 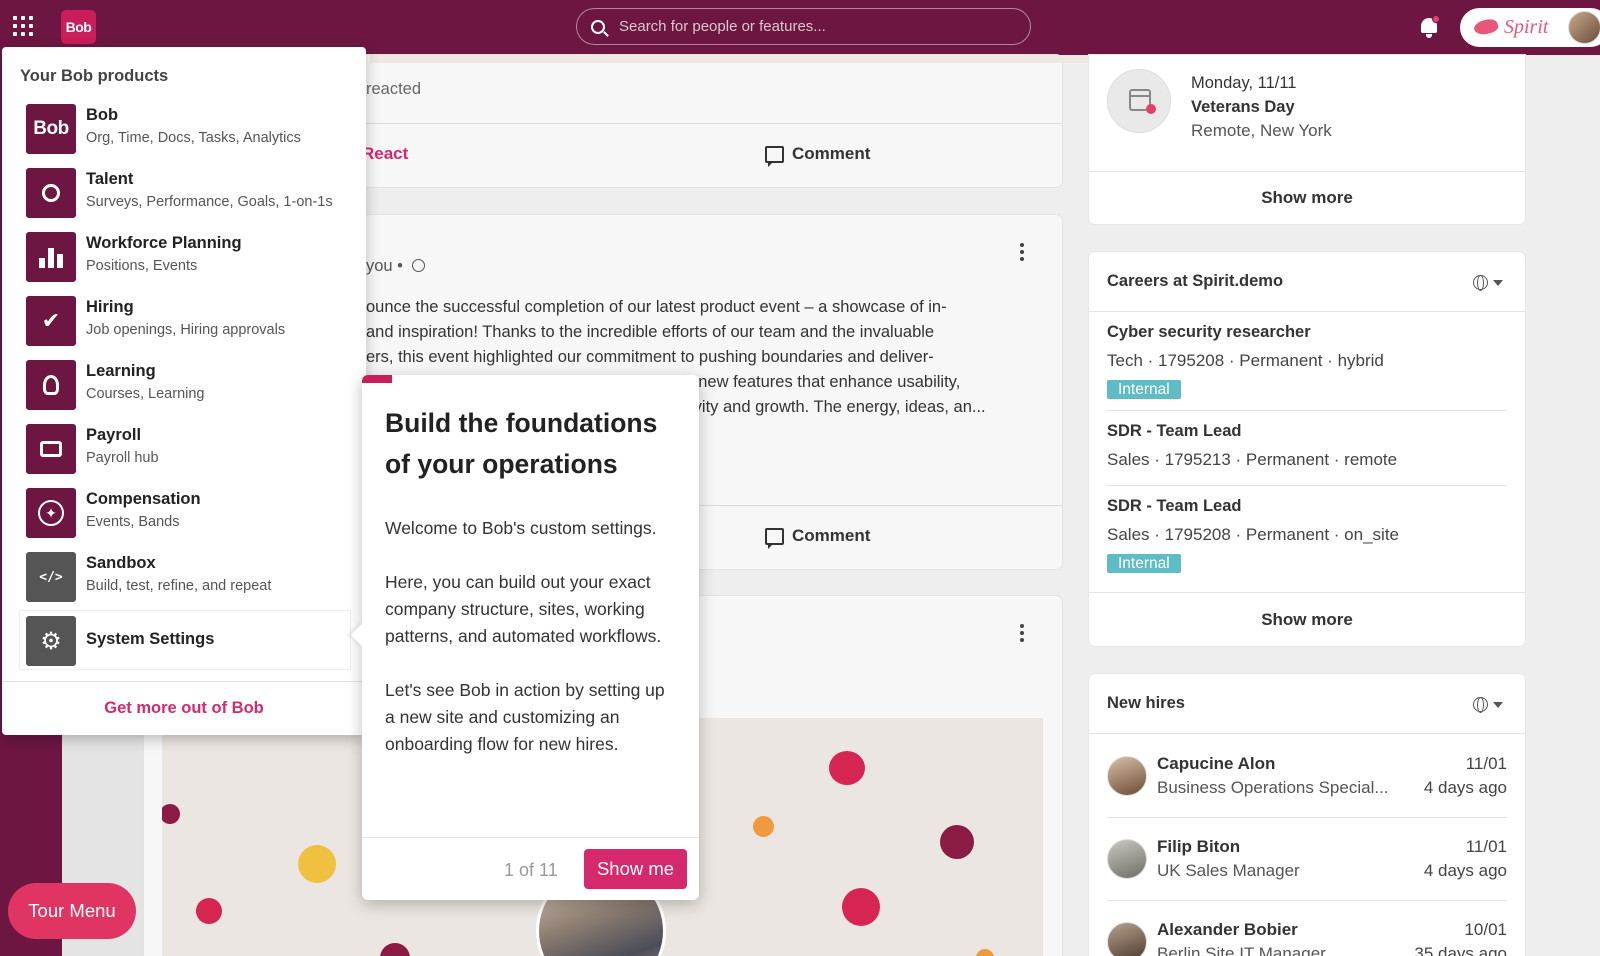 What do you see at coordinates (184, 708) in the screenshot?
I see `get-more-link: Get more out of Bob` at bounding box center [184, 708].